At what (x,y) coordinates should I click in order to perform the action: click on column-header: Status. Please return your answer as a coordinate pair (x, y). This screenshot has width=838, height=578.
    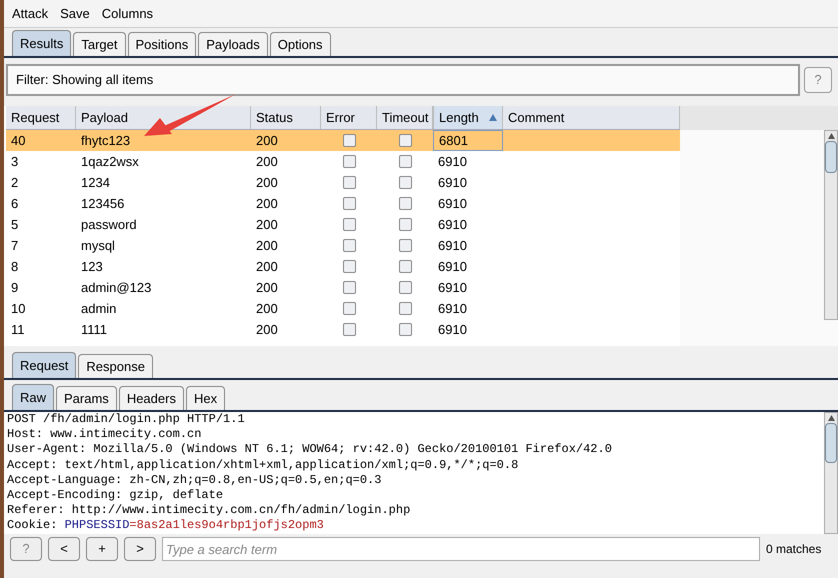
    Looking at the image, I should click on (286, 117).